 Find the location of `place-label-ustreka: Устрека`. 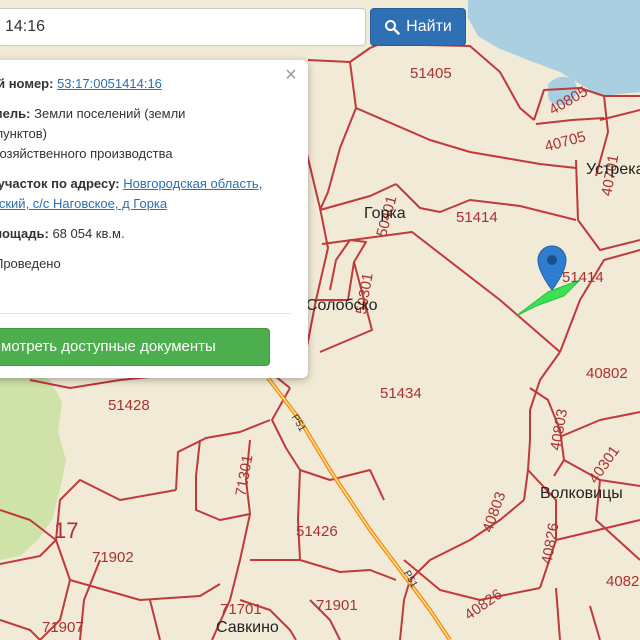

place-label-ustreka: Устрека is located at coordinates (613, 169).